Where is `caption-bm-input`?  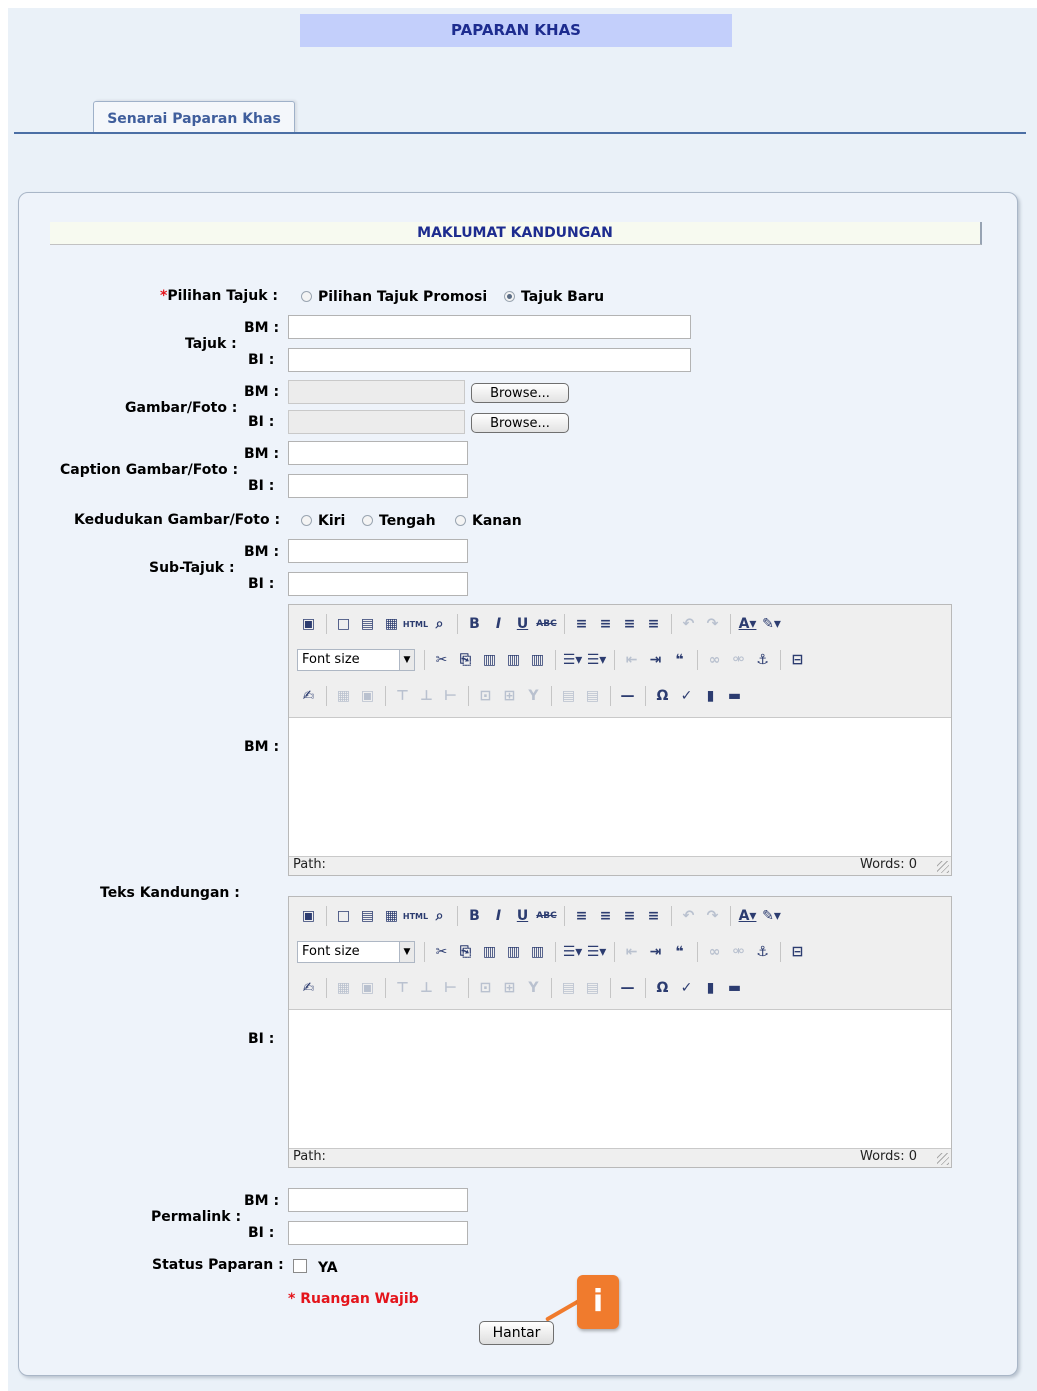 caption-bm-input is located at coordinates (378, 453).